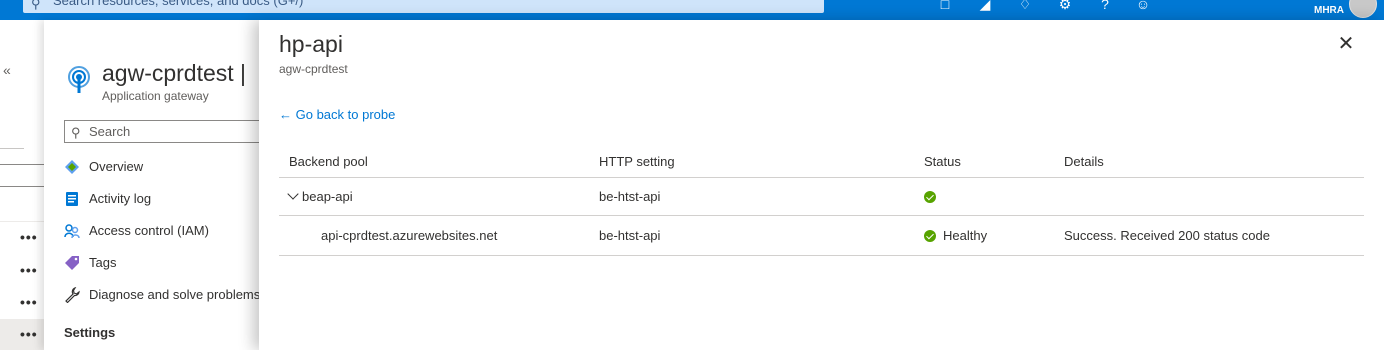  I want to click on nav-item-overview: Overview, so click(103, 167).